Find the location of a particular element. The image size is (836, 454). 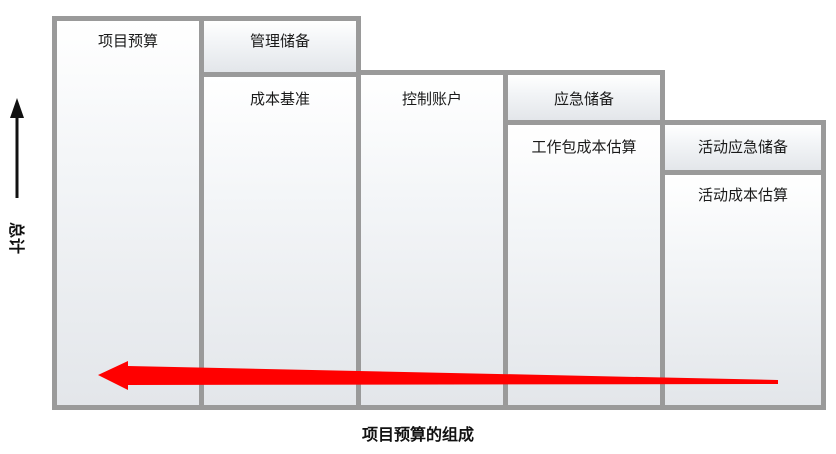

y-axis-label: 总计 is located at coordinates (16, 237).